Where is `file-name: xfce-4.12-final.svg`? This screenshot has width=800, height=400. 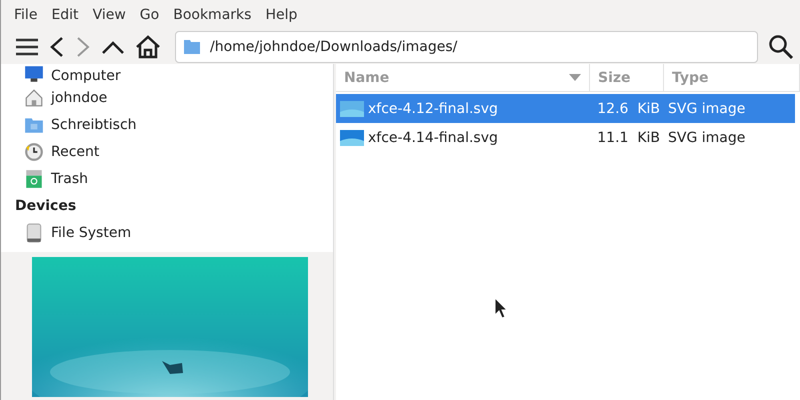 file-name: xfce-4.12-final.svg is located at coordinates (433, 108).